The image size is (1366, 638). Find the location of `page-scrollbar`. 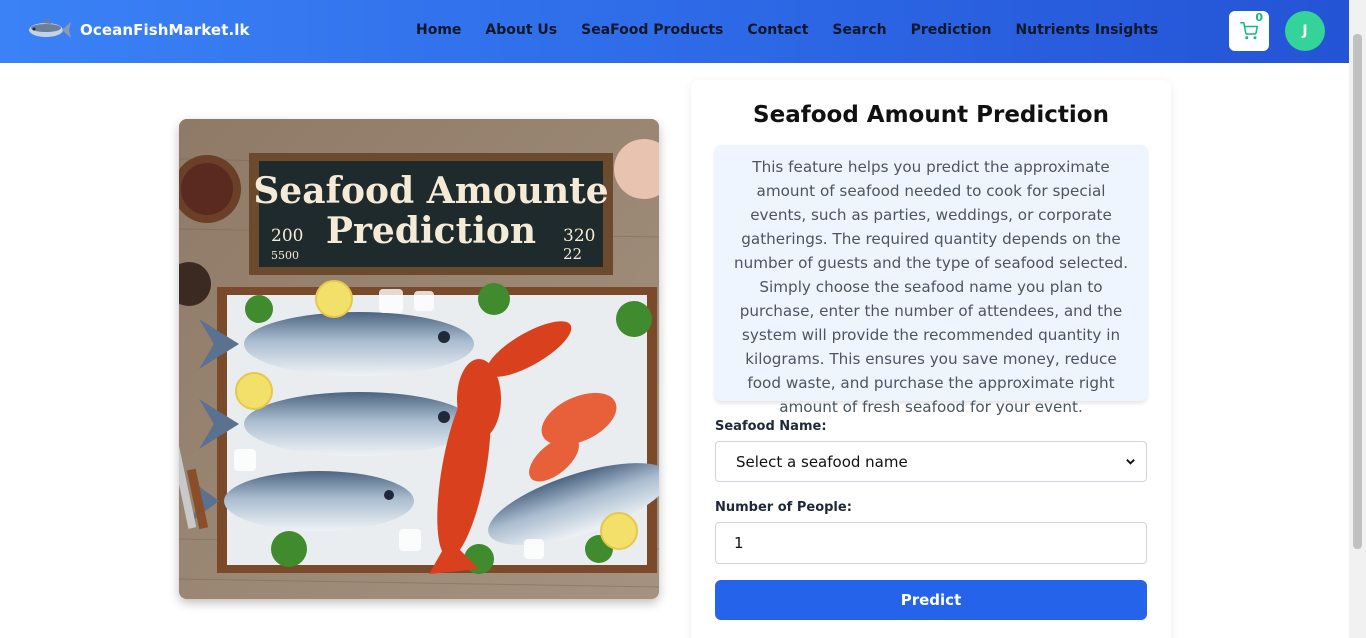

page-scrollbar is located at coordinates (1357, 319).